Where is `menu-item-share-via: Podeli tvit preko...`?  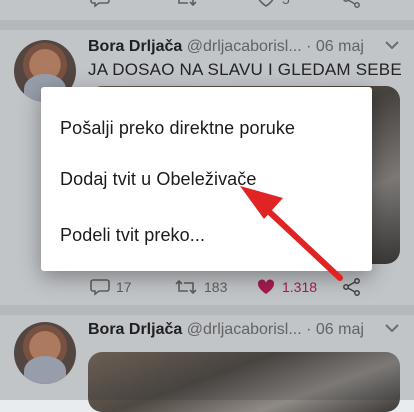
menu-item-share-via: Podeli tvit preko... is located at coordinates (132, 235).